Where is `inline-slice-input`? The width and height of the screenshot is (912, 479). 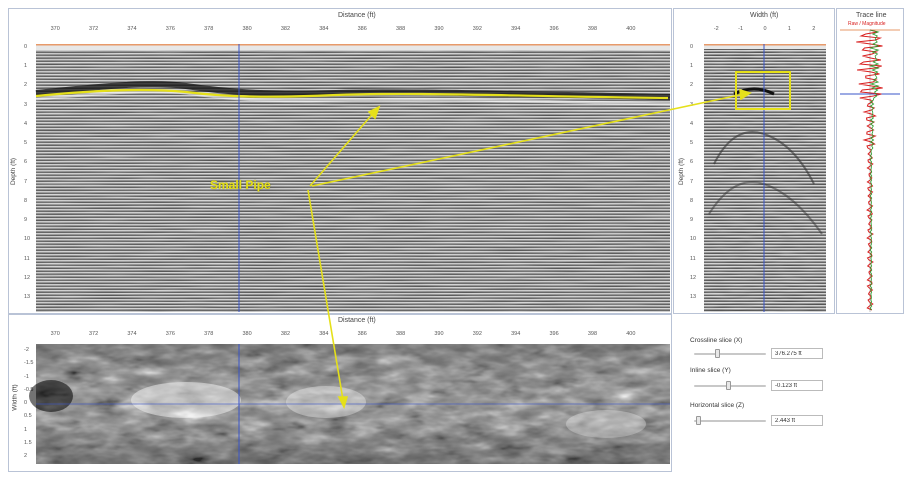
inline-slice-input is located at coordinates (797, 385).